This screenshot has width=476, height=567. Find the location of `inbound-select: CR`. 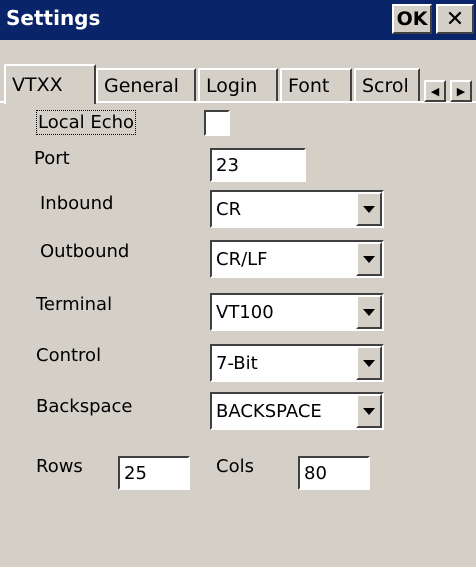

inbound-select: CR is located at coordinates (297, 209).